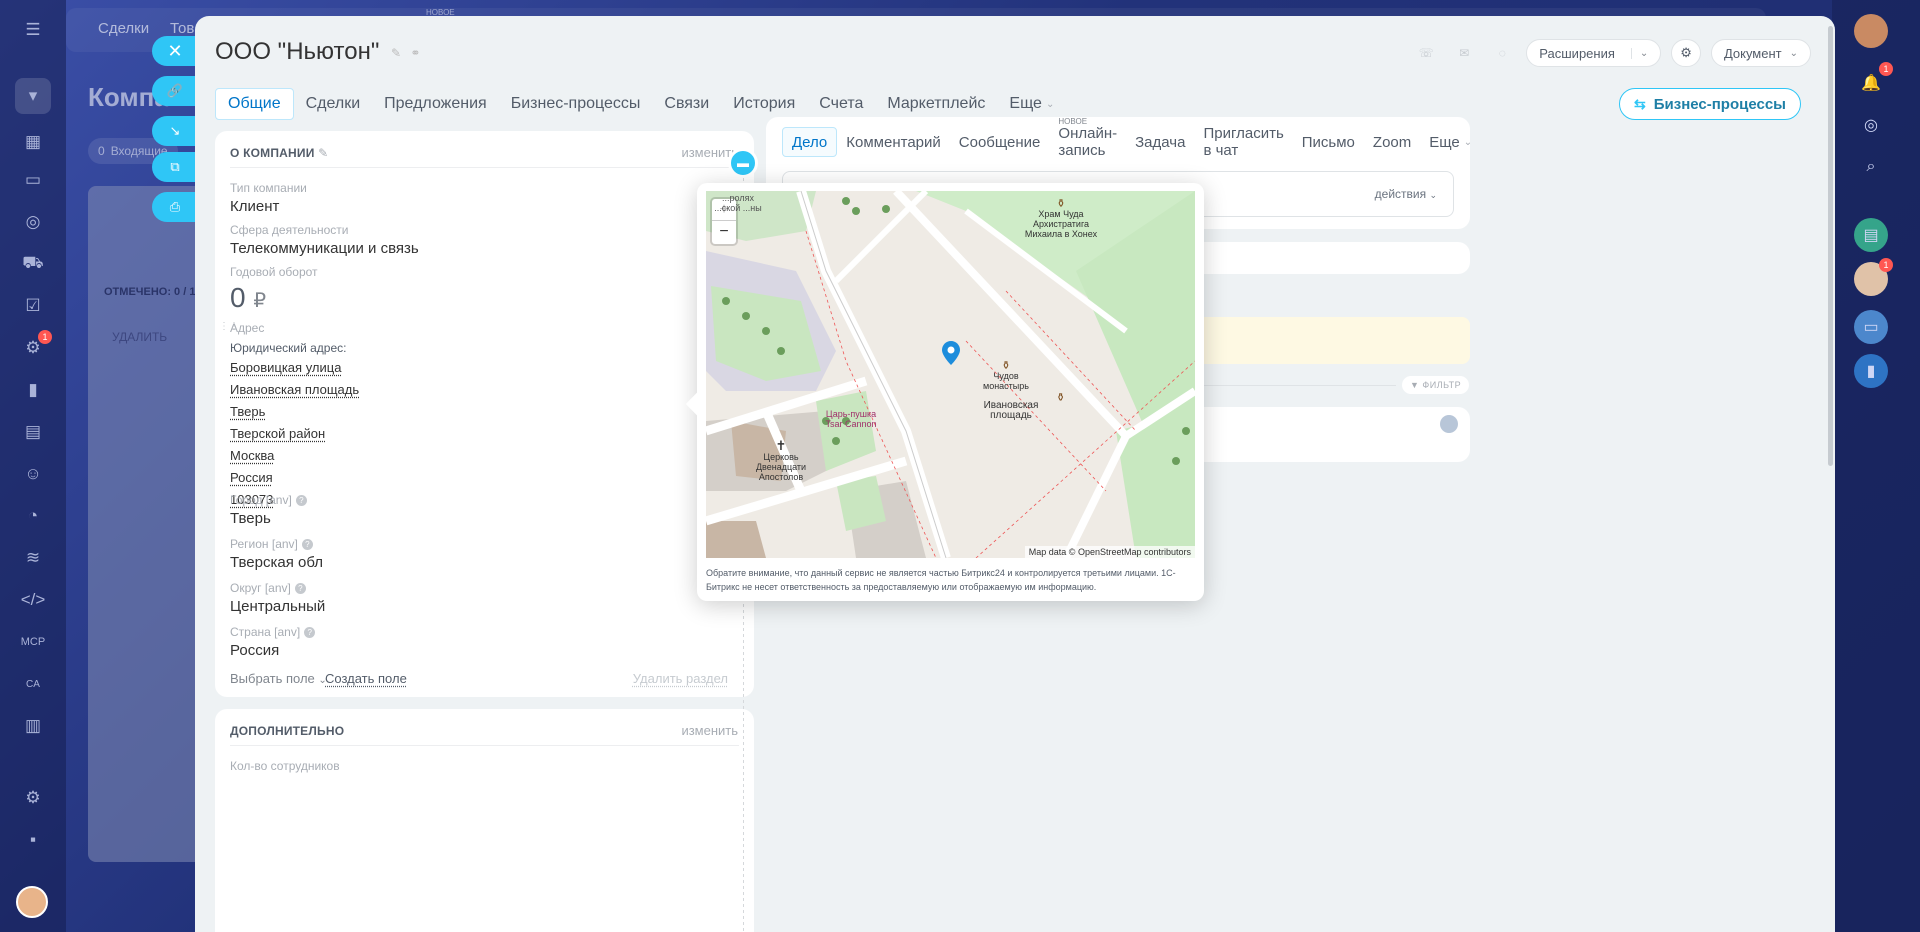  I want to click on field-label: Тип компании, so click(268, 188).